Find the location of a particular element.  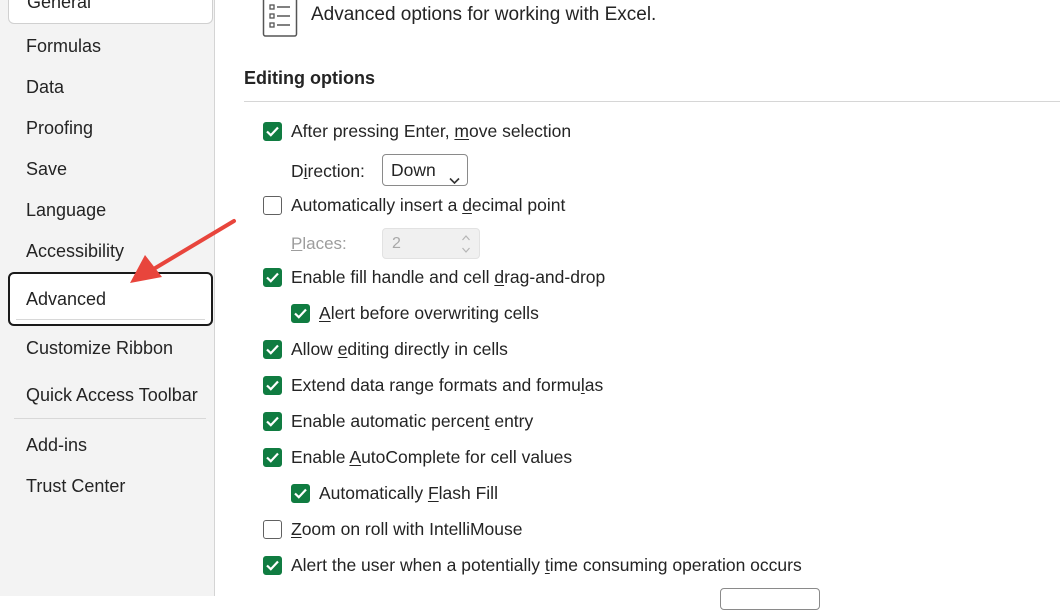

section-divider is located at coordinates (652, 101).